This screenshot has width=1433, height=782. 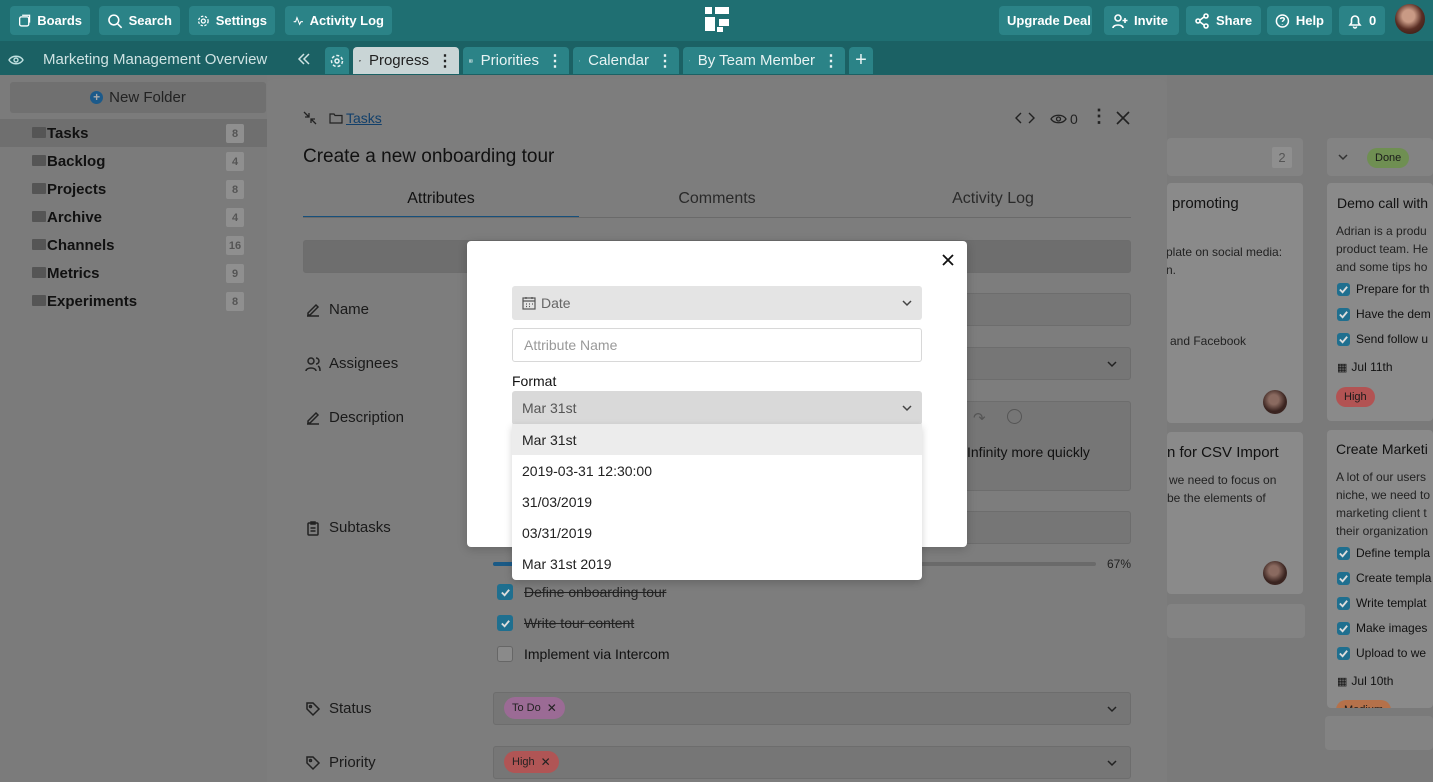 I want to click on card-text: product team. He, so click(x=1382, y=249).